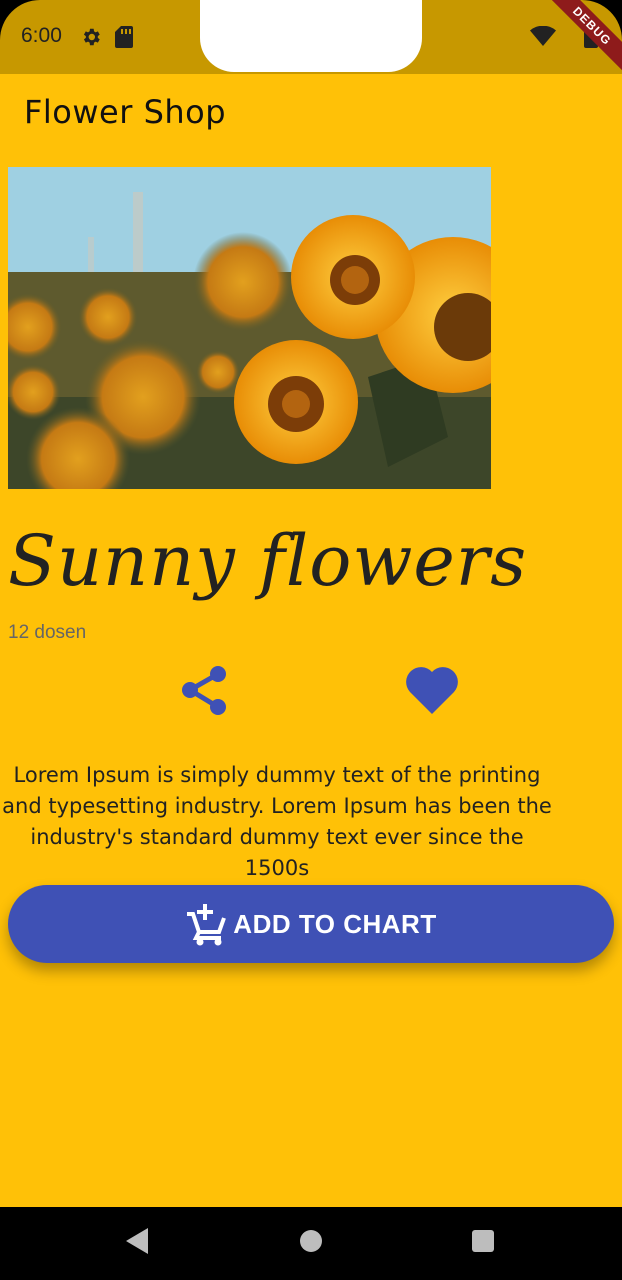 The height and width of the screenshot is (1280, 622). I want to click on system-nav-bar, so click(311, 1243).